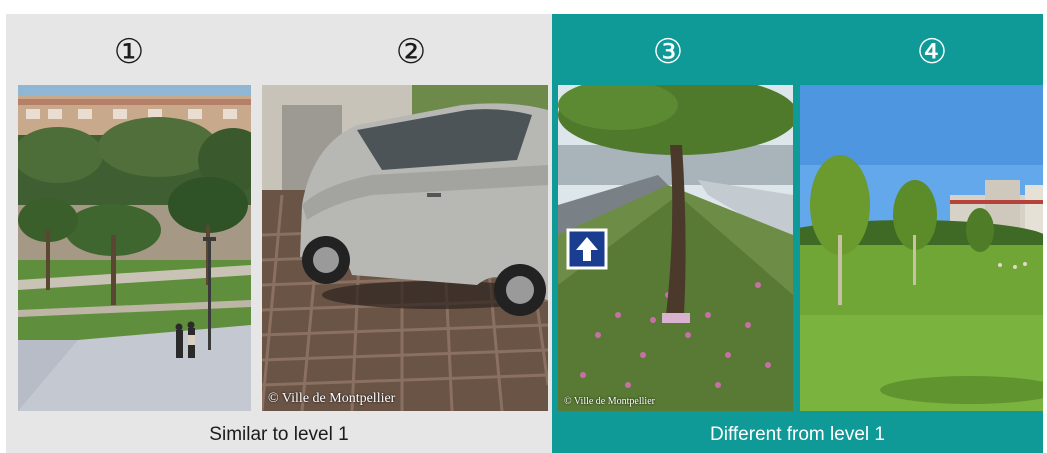 This screenshot has width=1047, height=453. What do you see at coordinates (279, 434) in the screenshot?
I see `caption-similar: Similar to level 1` at bounding box center [279, 434].